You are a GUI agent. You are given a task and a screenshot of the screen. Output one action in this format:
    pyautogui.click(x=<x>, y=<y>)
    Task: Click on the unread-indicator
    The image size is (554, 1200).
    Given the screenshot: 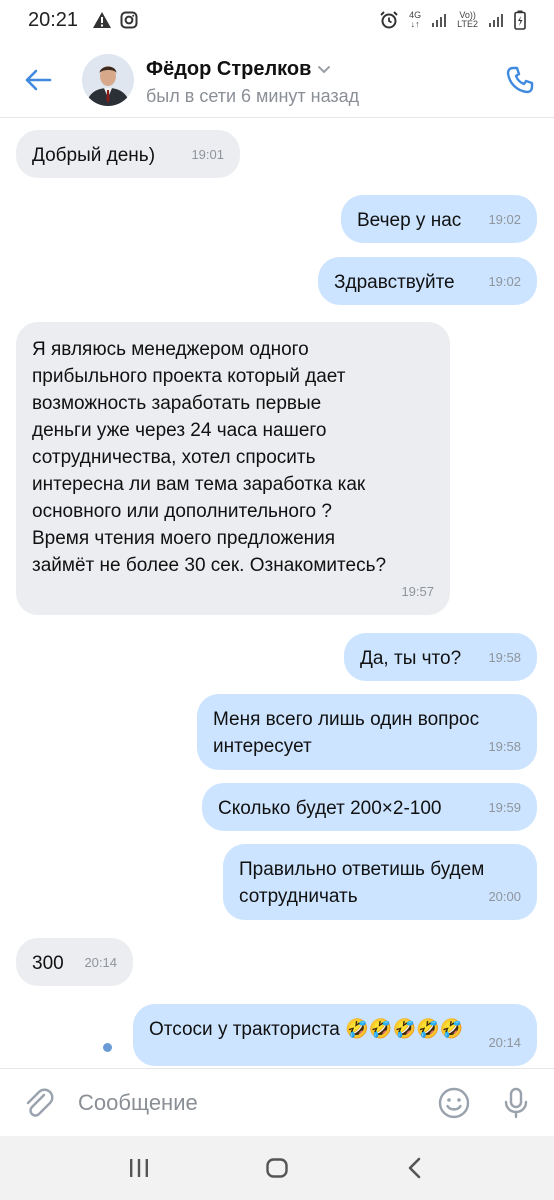 What is the action you would take?
    pyautogui.click(x=107, y=1047)
    